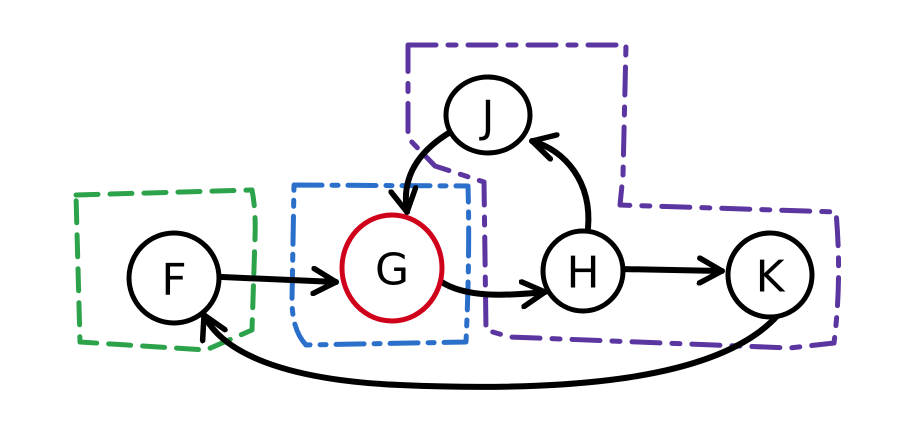 Image resolution: width=920 pixels, height=431 pixels. What do you see at coordinates (487, 117) in the screenshot?
I see `node-j-label: J` at bounding box center [487, 117].